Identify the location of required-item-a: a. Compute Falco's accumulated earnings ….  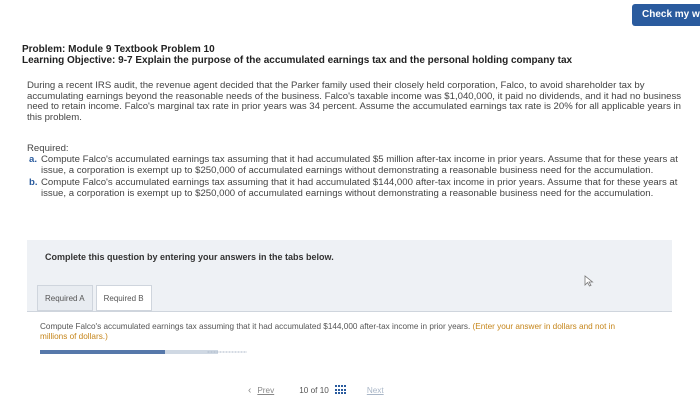
(354, 165).